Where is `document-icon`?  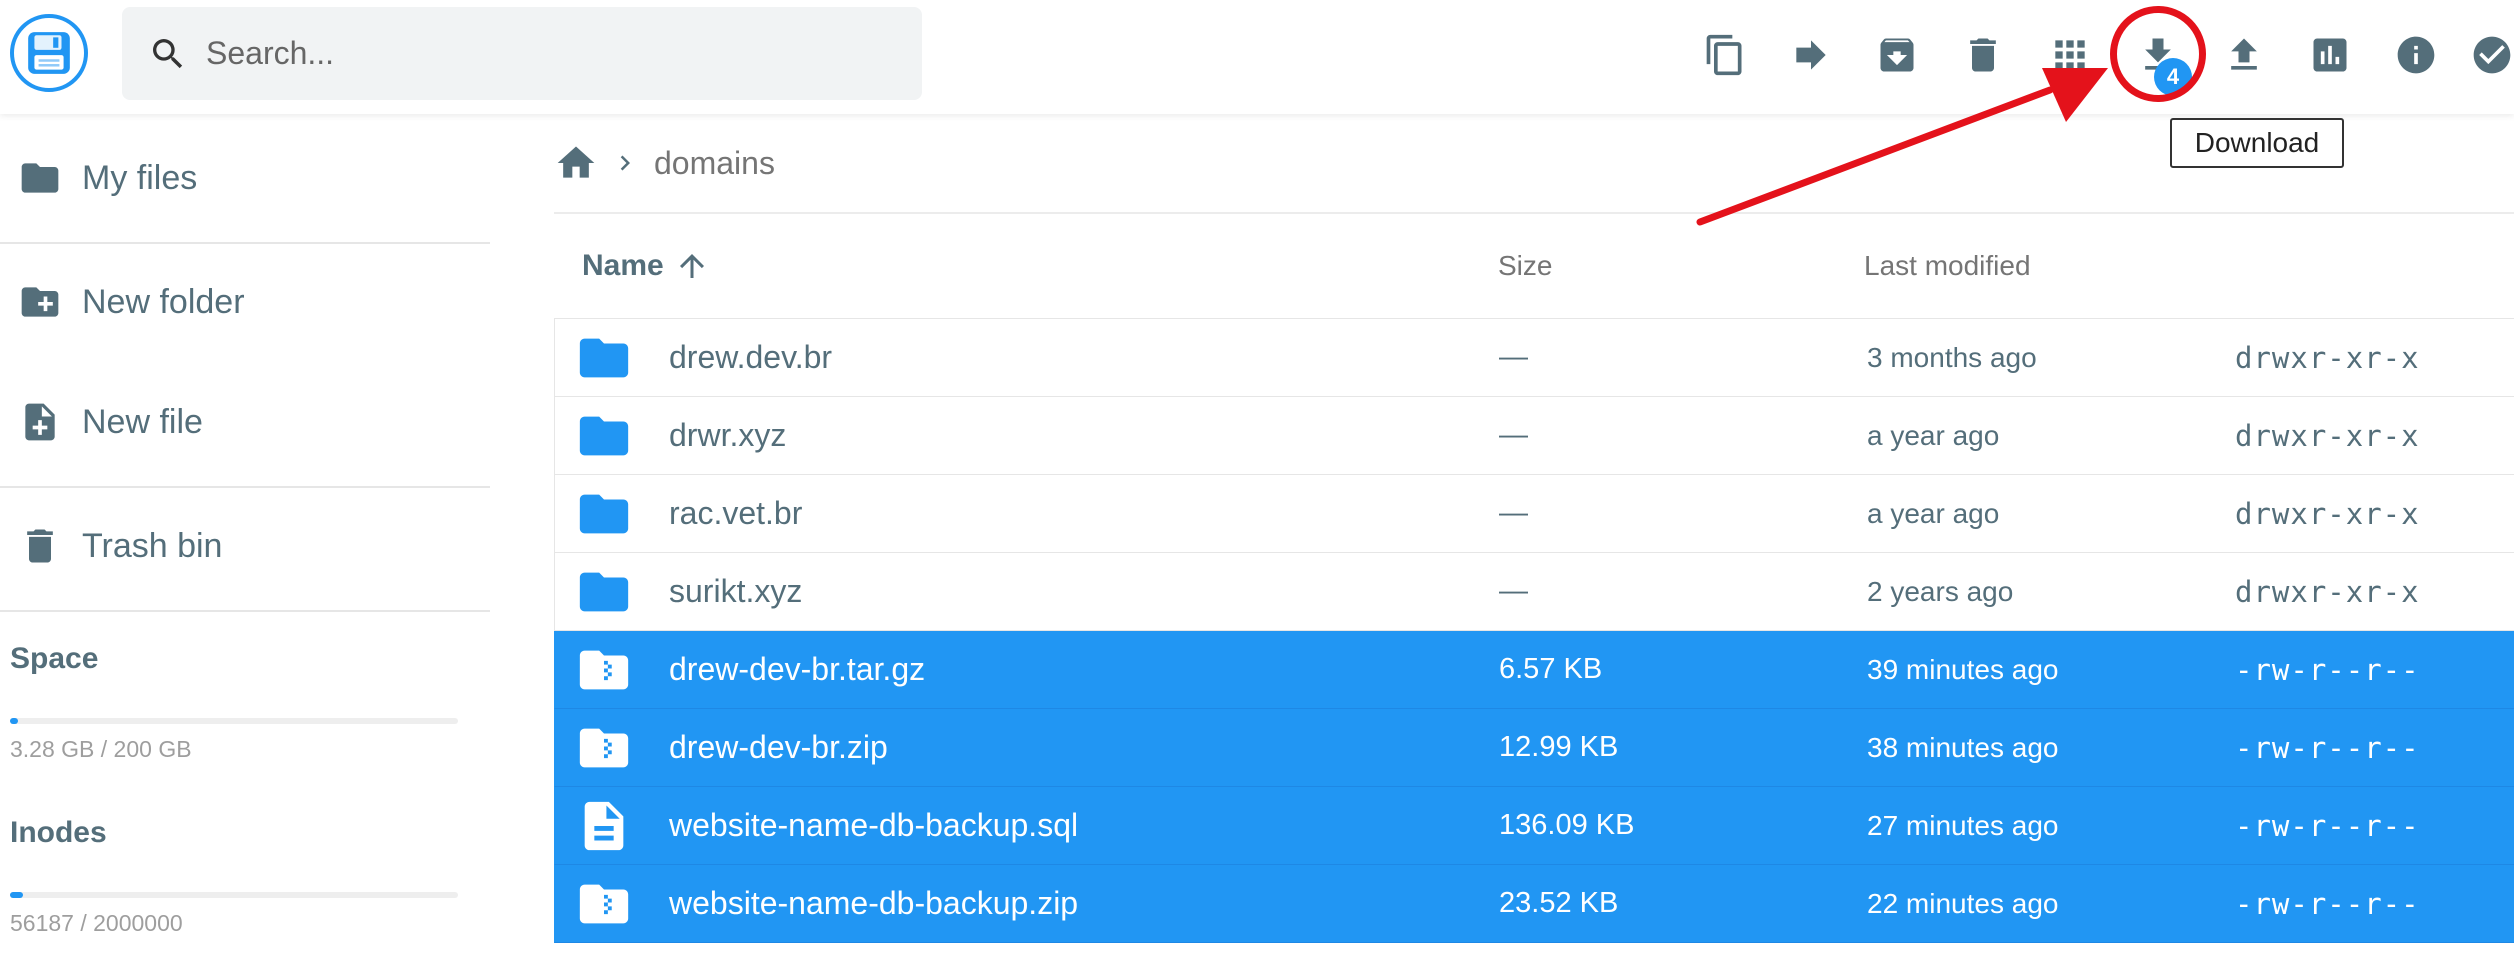 document-icon is located at coordinates (604, 825).